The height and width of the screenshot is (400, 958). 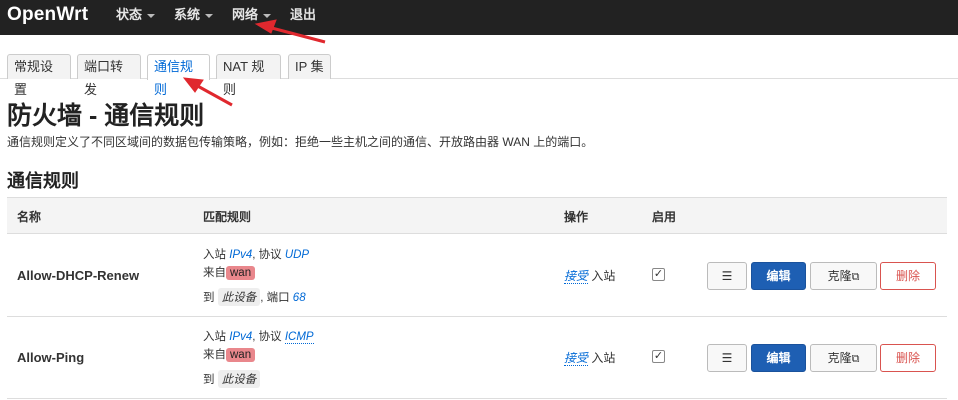 What do you see at coordinates (43, 181) in the screenshot?
I see `section-title: 通信规则` at bounding box center [43, 181].